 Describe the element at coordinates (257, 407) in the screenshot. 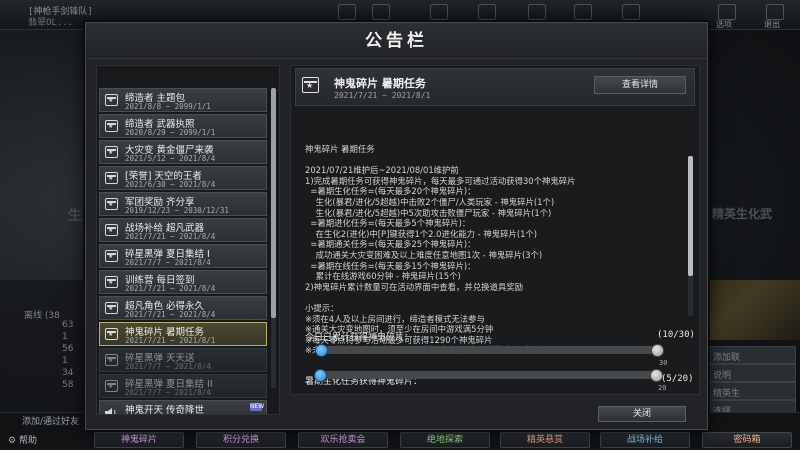

I see `new-badge: NEW` at that location.